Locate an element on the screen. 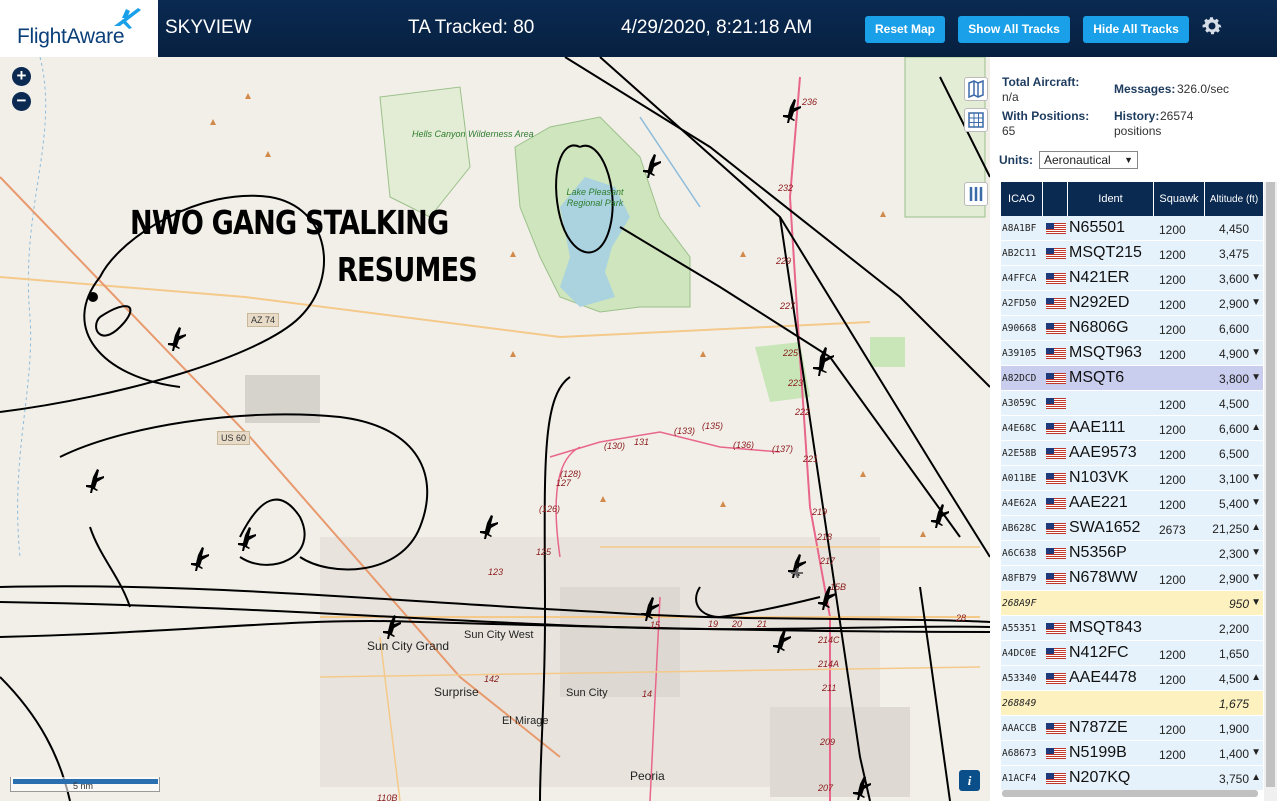  zoom-out-button: − is located at coordinates (21, 101).